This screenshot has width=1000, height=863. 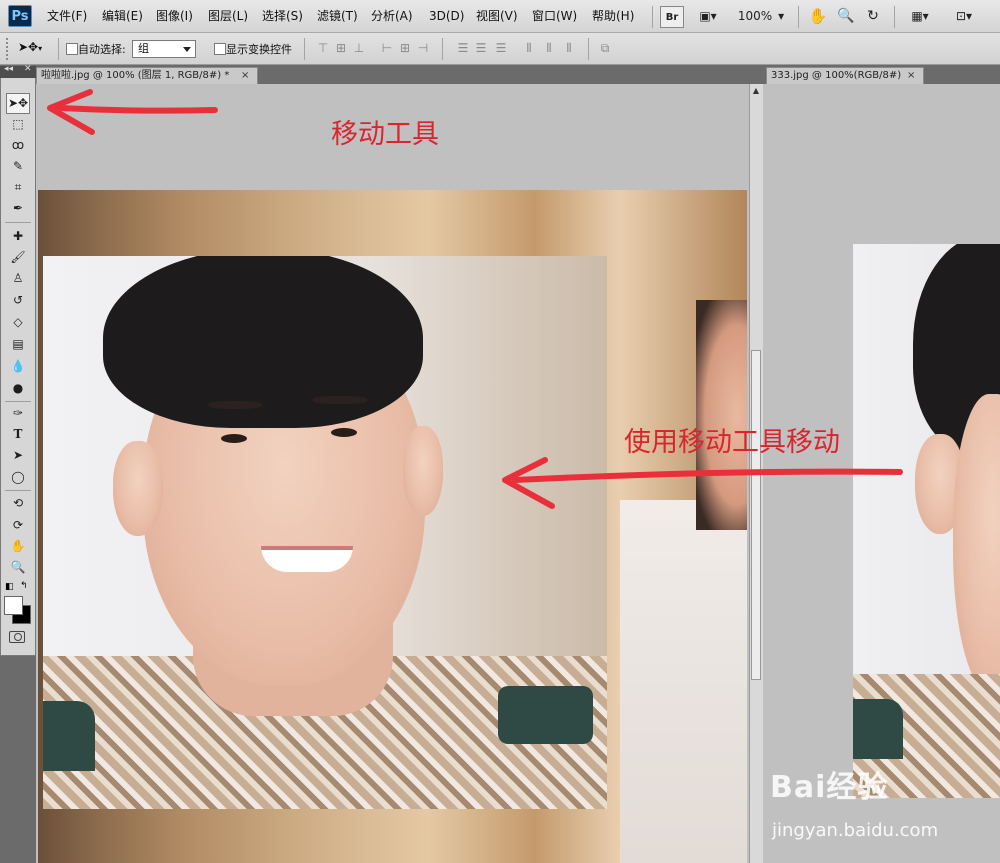 I want to click on baidu-watermark-logo: Bai经验, so click(x=829, y=787).